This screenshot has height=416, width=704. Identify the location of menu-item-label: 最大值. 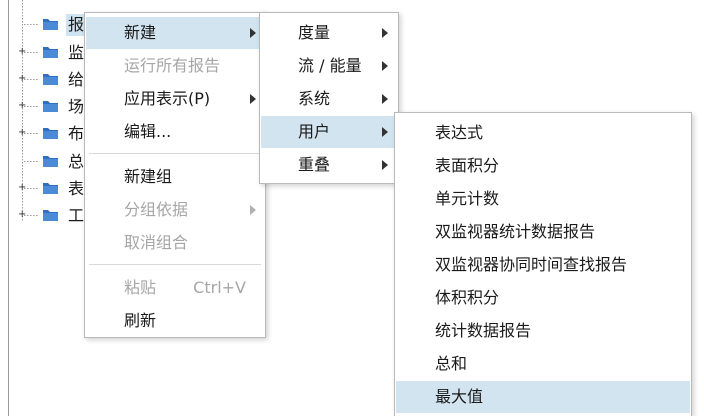
(459, 396).